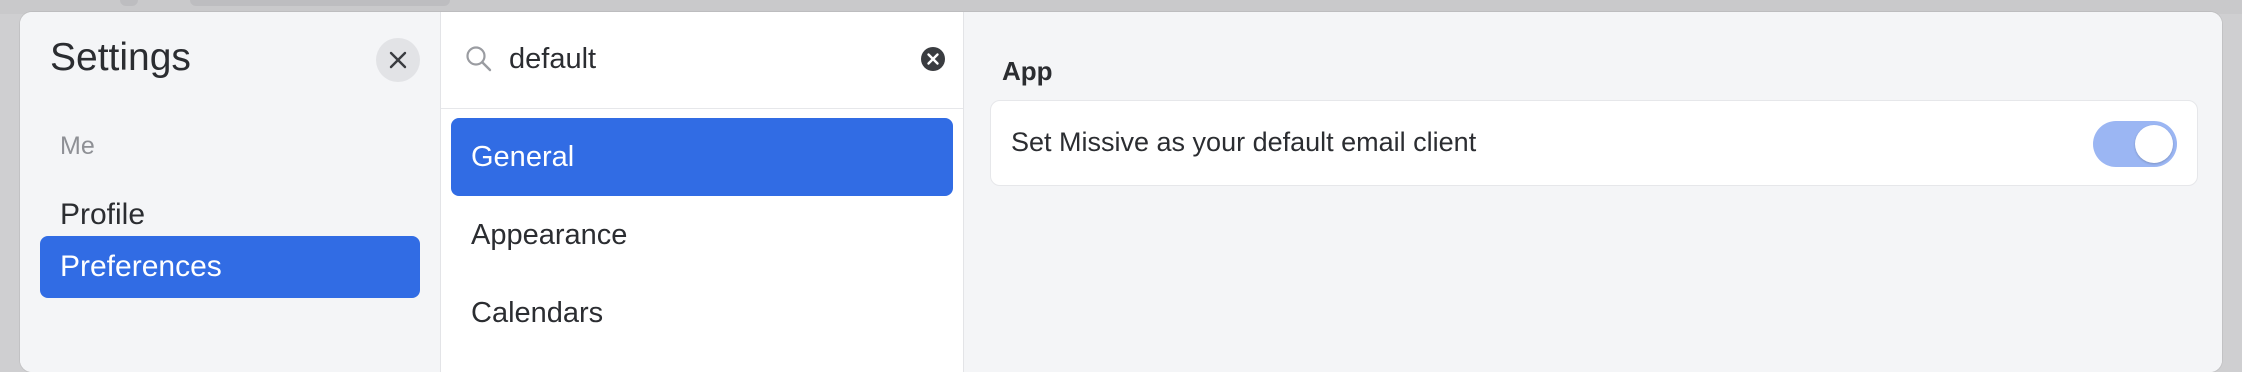 Image resolution: width=2242 pixels, height=372 pixels. I want to click on search-input, so click(704, 59).